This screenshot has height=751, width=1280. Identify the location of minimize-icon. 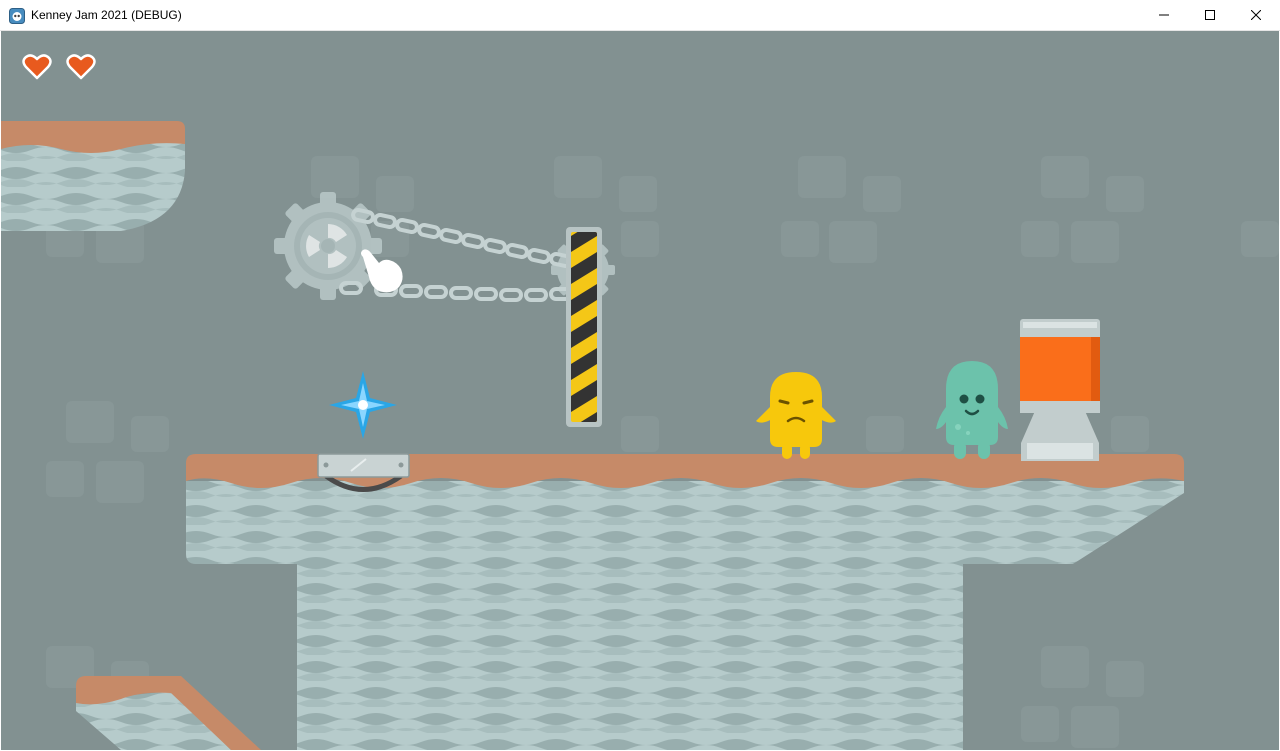
(1164, 15).